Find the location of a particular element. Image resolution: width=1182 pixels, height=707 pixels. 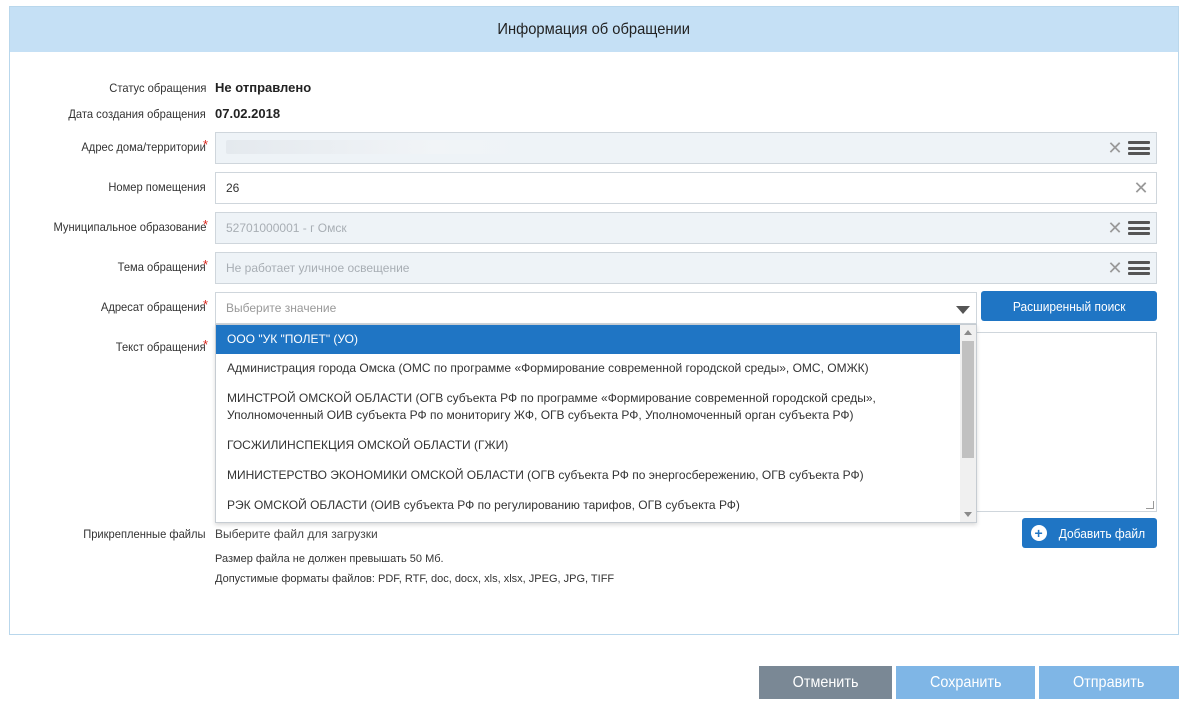

addressee-label: Адресат обращения is located at coordinates (153, 307).